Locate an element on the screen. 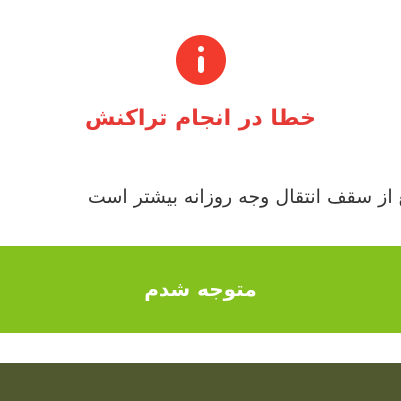 The width and height of the screenshot is (401, 401). dialog-message: مبلغ از سقف انتقال وجه روزانه بیشتر است is located at coordinates (244, 197).